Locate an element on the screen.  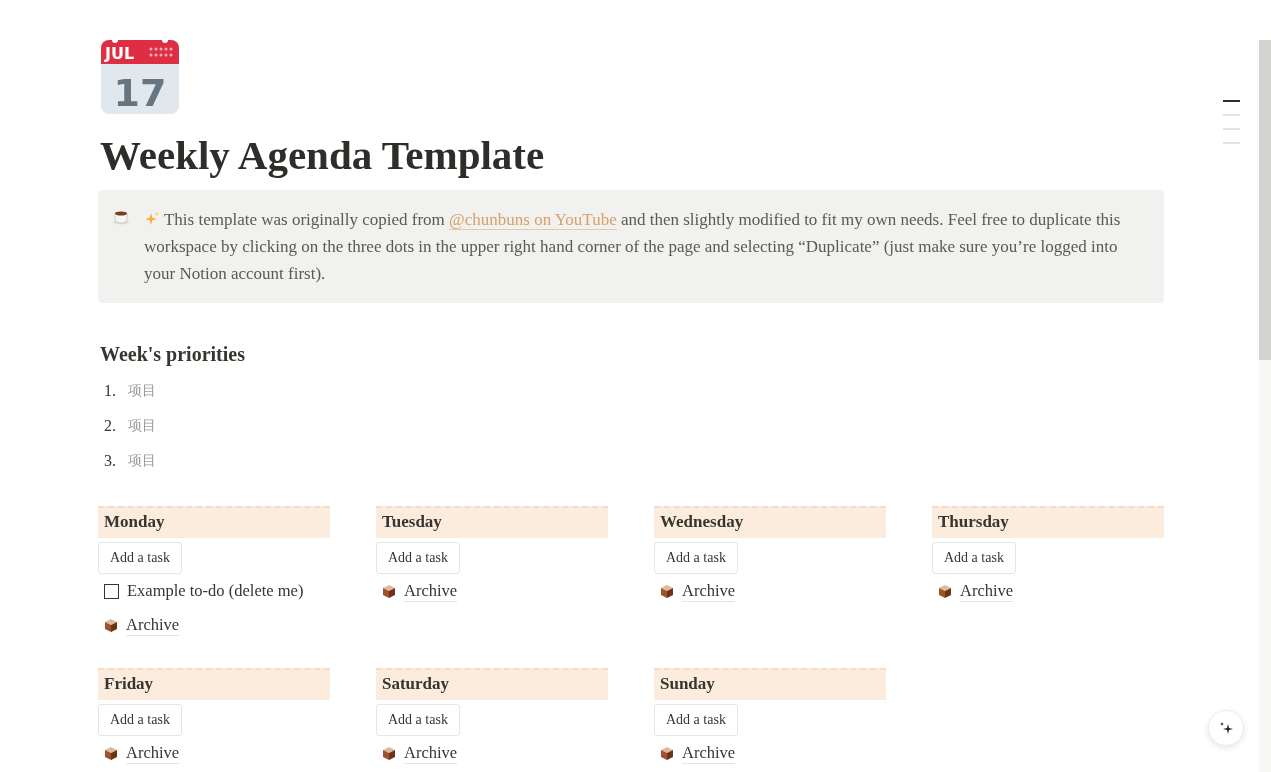
list-number: 2. is located at coordinates (110, 425).